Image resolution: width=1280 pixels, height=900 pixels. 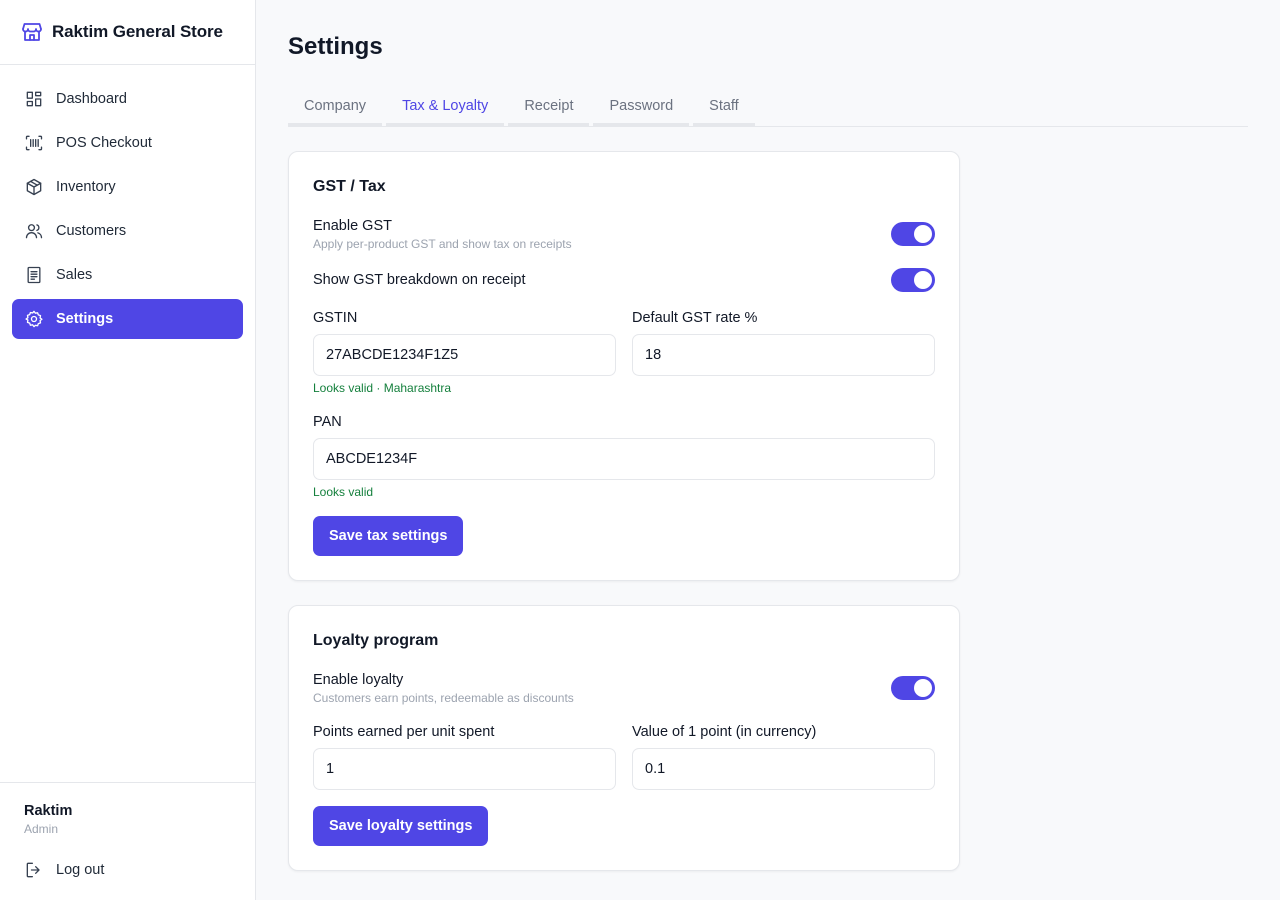 I want to click on sidebar-item-label: Sales, so click(x=74, y=275).